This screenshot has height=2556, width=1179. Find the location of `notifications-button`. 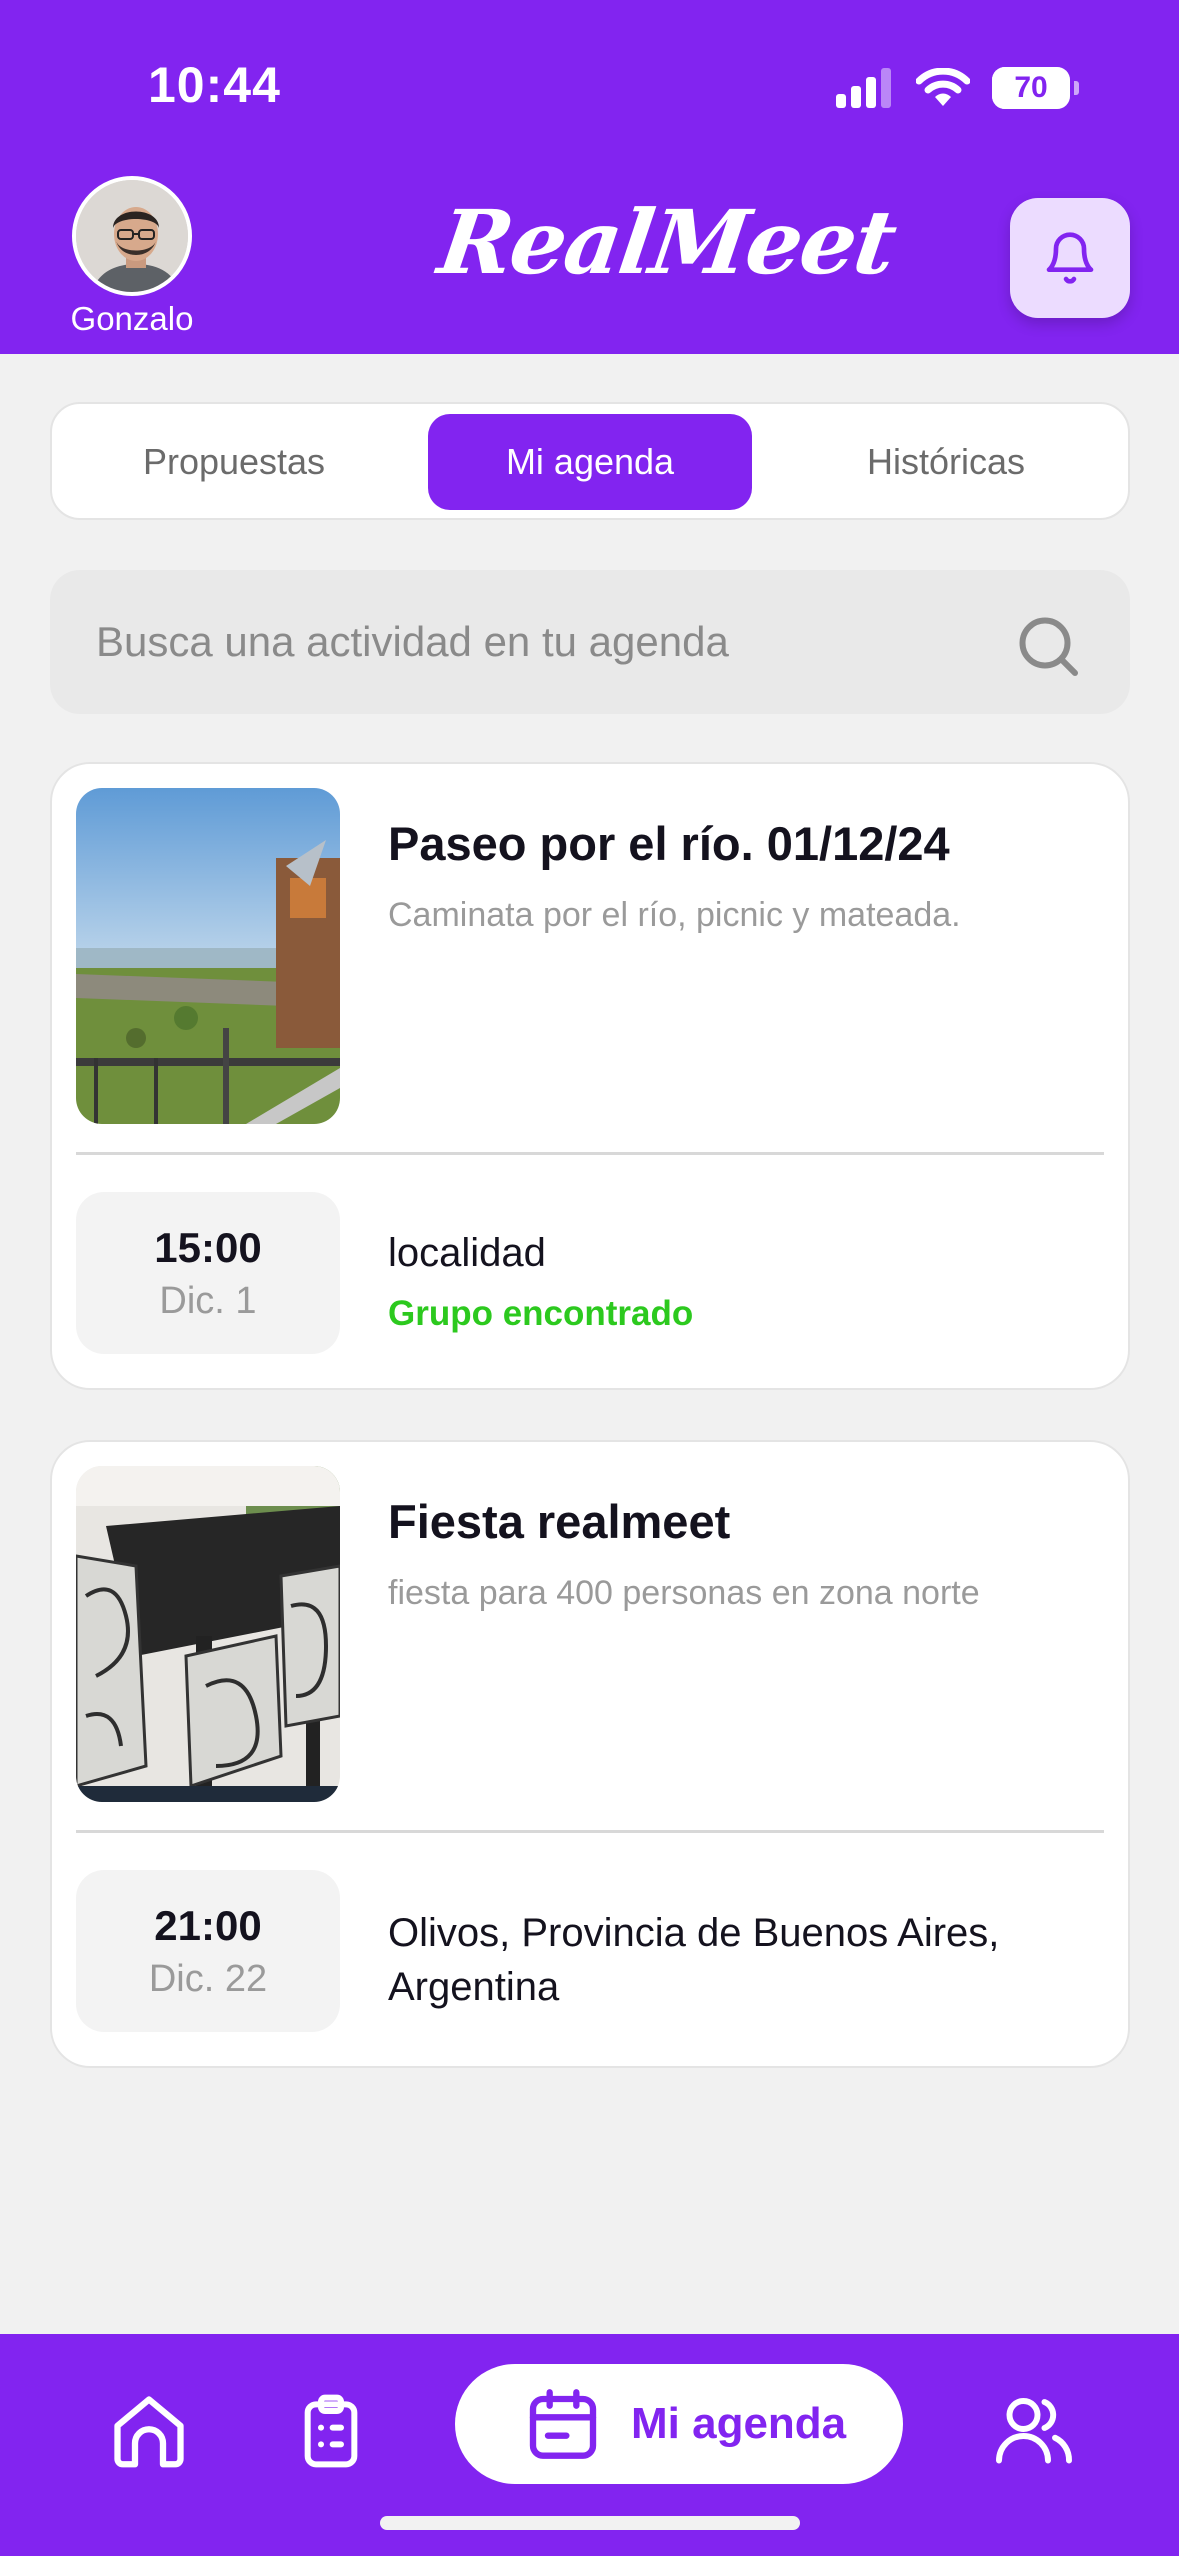

notifications-button is located at coordinates (1070, 258).